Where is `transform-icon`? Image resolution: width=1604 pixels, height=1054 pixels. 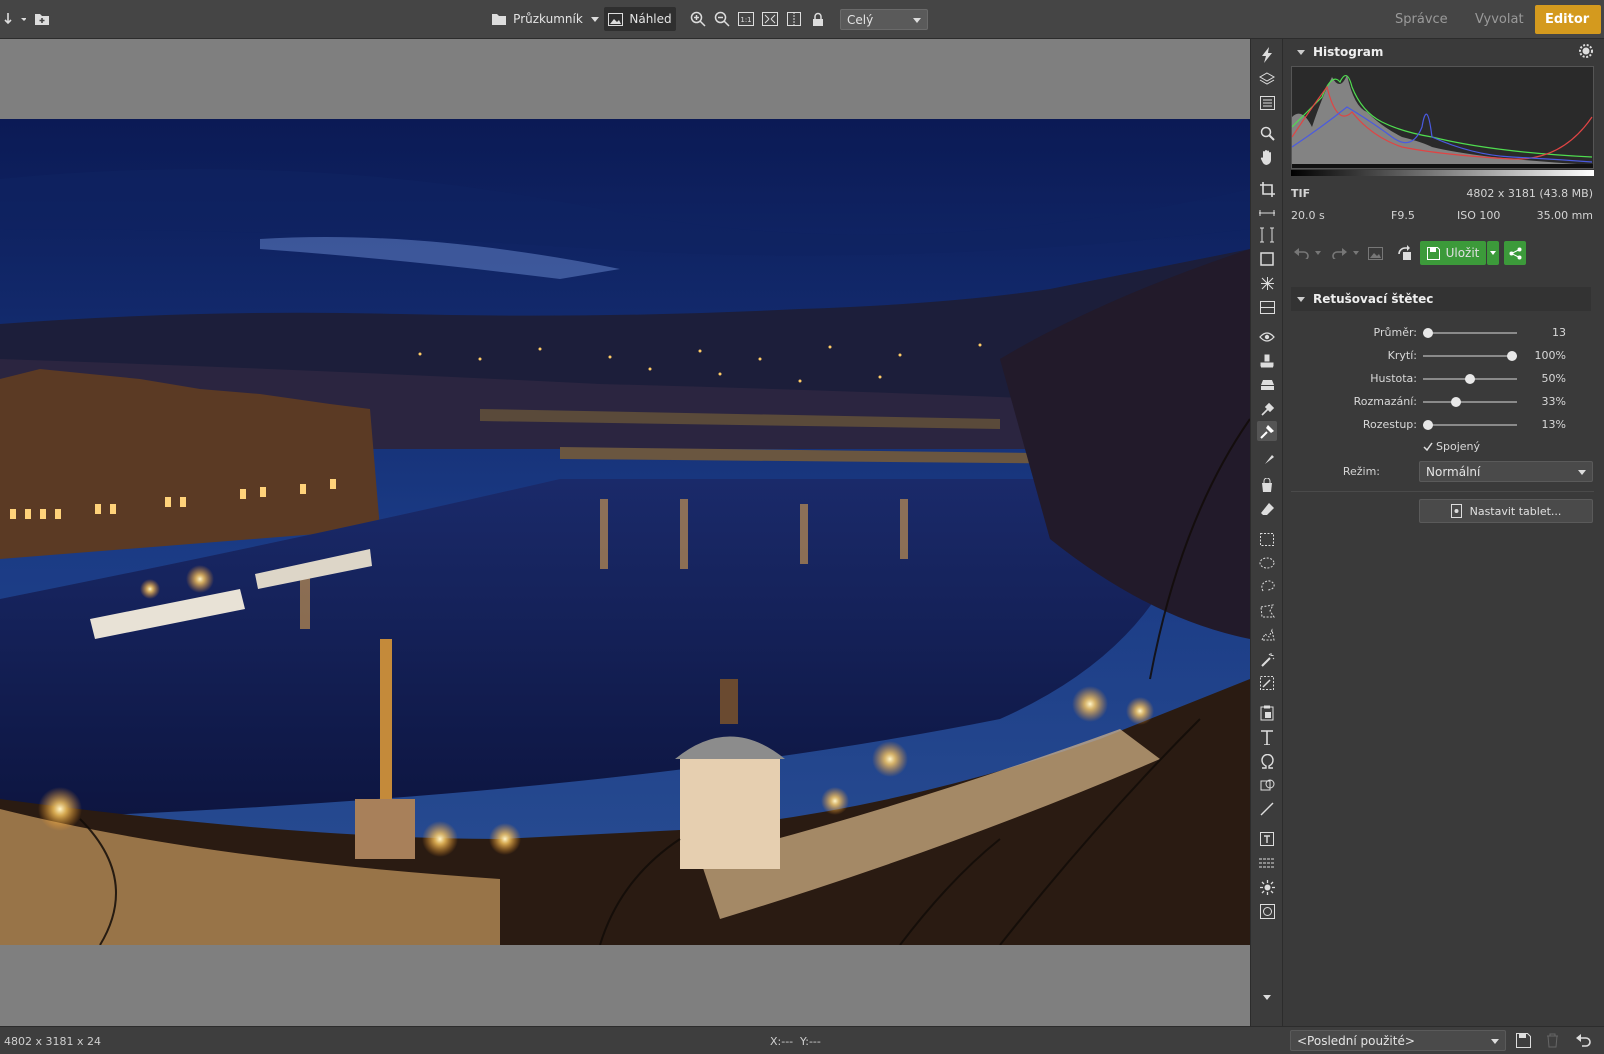
transform-icon is located at coordinates (1267, 283).